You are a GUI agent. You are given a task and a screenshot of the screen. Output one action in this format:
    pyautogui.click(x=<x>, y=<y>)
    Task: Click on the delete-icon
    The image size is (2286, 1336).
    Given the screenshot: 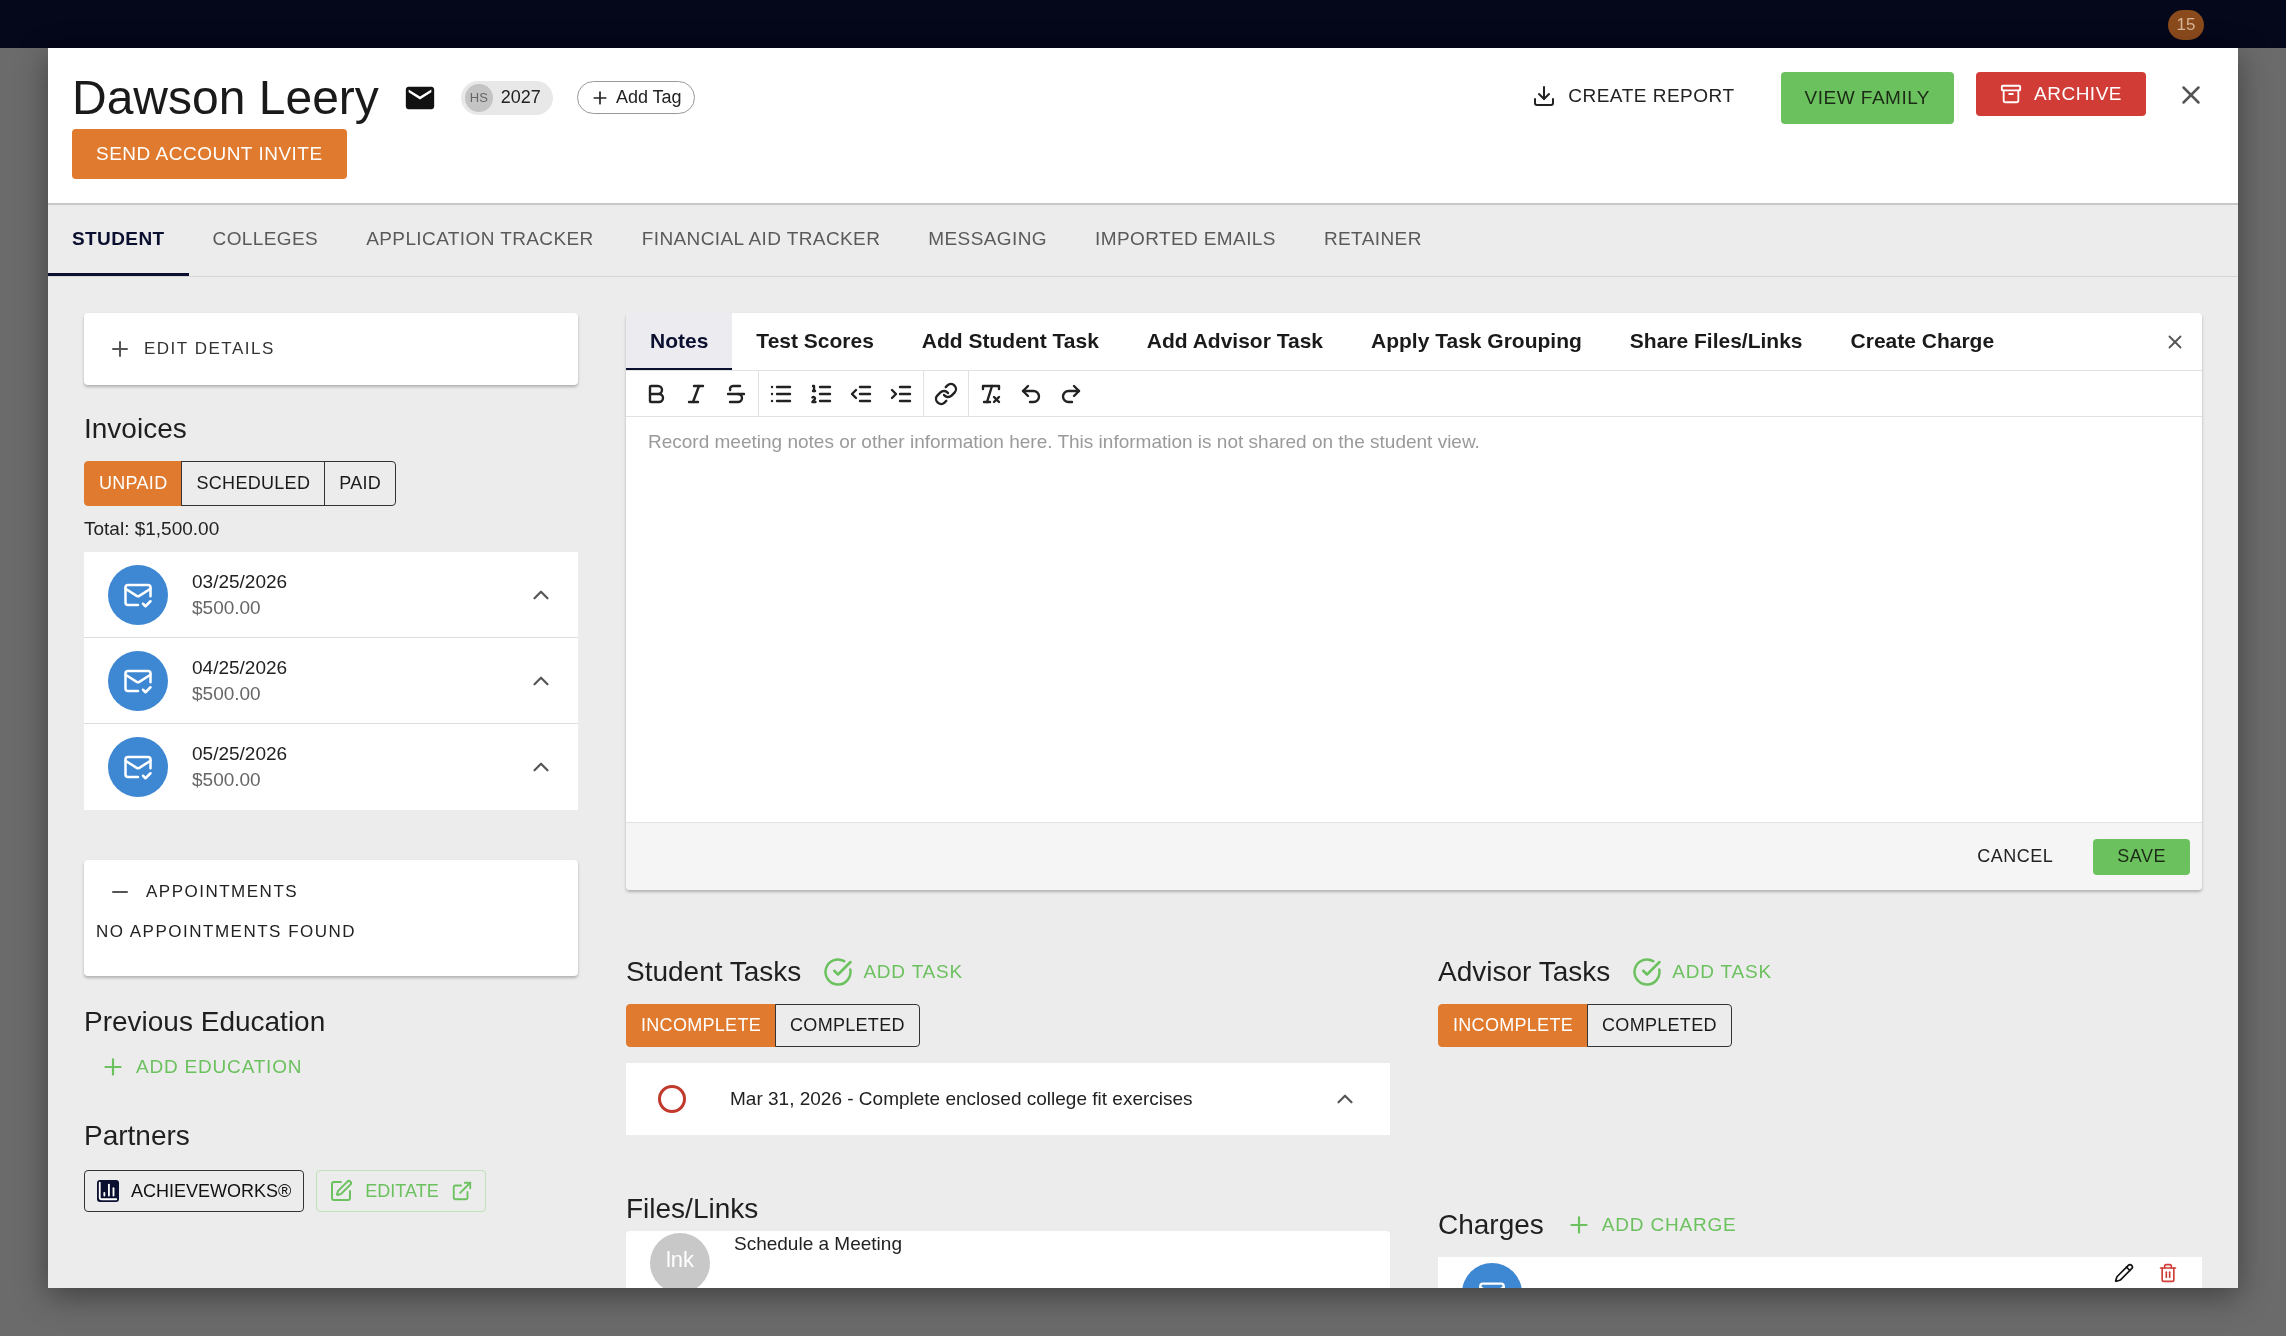 What is the action you would take?
    pyautogui.click(x=2168, y=1273)
    